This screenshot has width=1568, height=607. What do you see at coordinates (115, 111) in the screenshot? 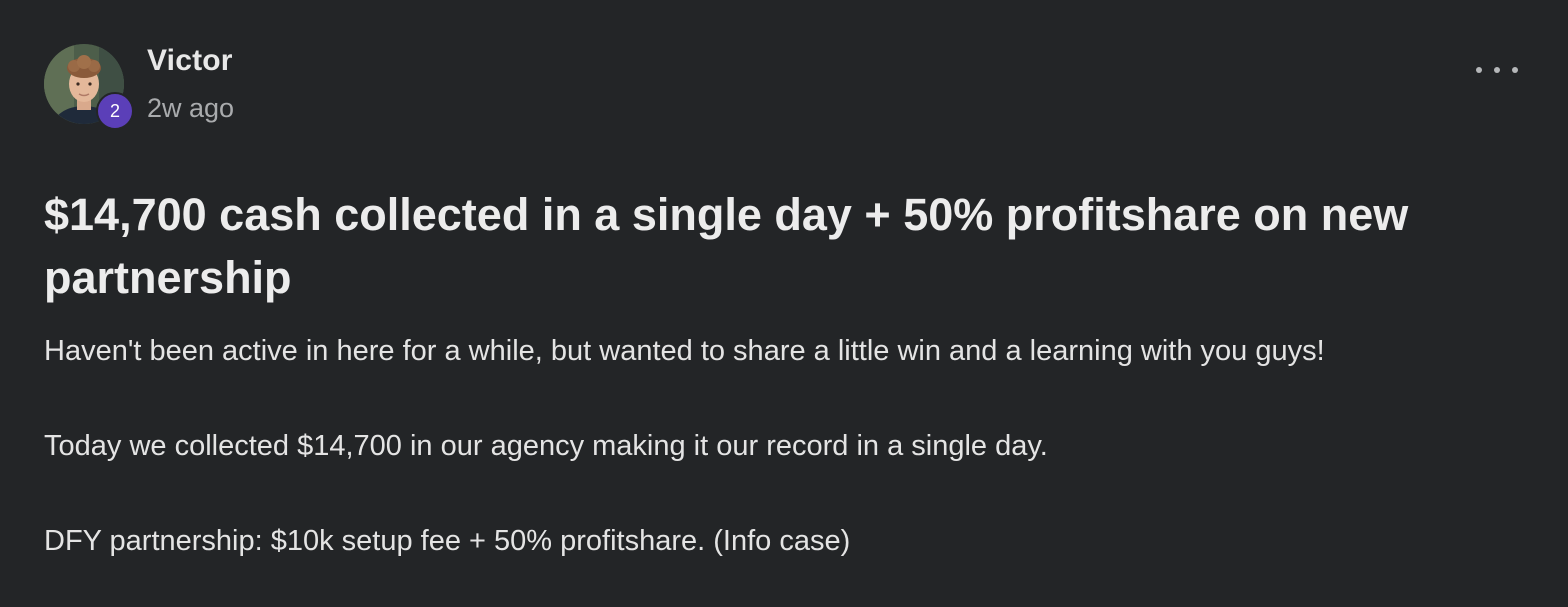
I see `level-badge: 2` at bounding box center [115, 111].